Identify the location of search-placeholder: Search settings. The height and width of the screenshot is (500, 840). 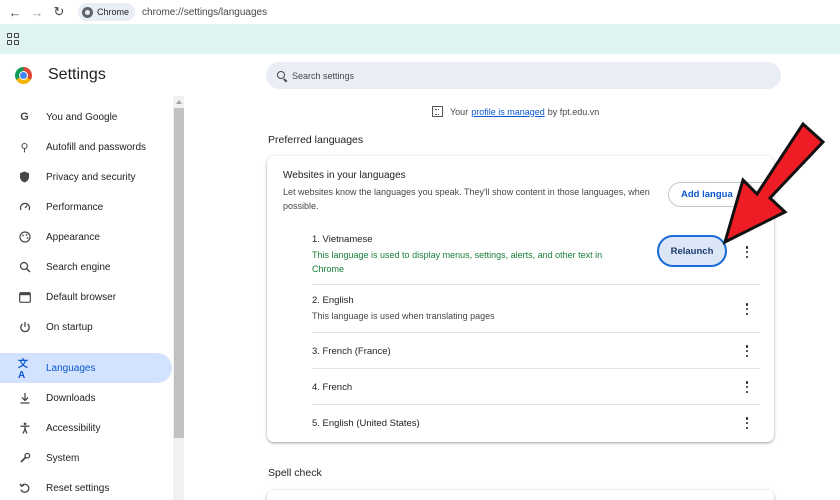
(323, 75).